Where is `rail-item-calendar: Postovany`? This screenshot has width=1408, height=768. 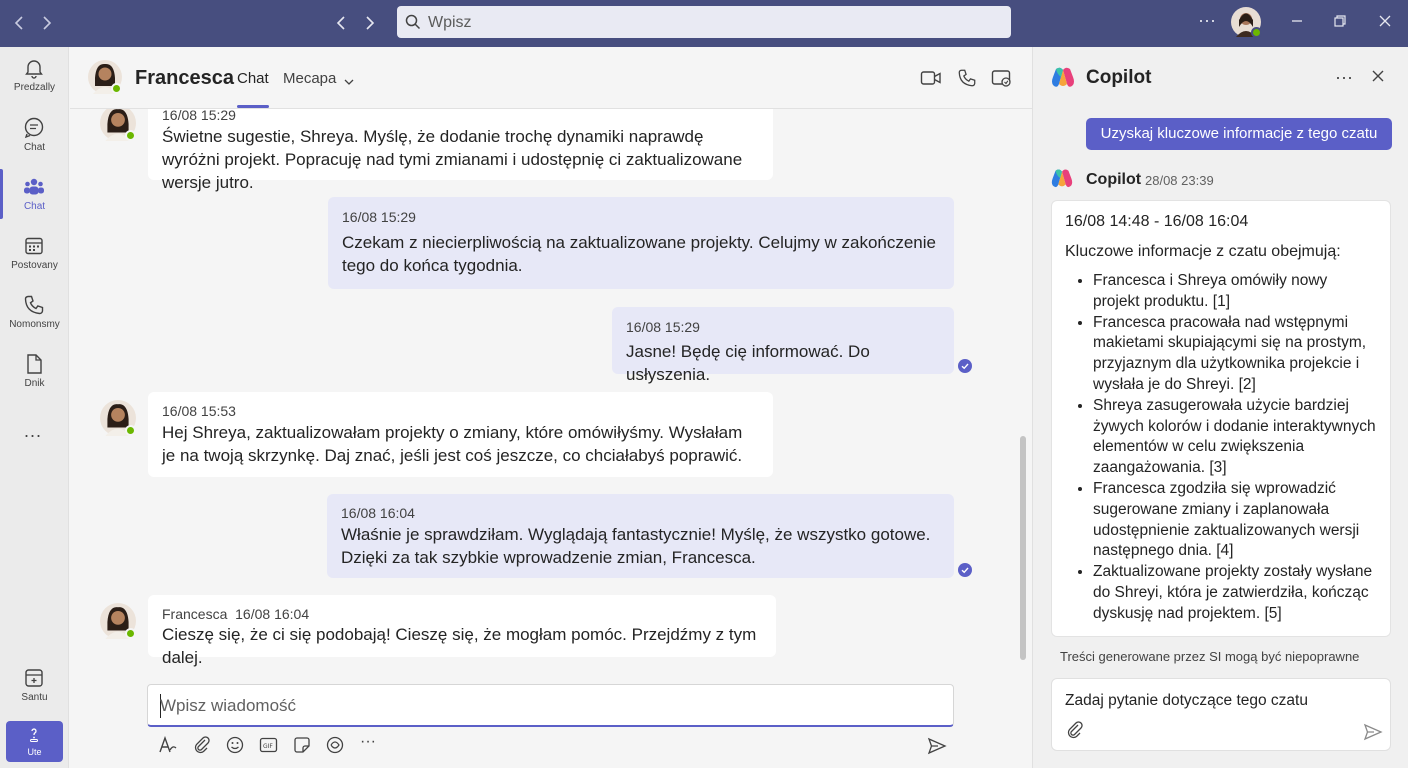
rail-item-calendar: Postovany is located at coordinates (34, 256).